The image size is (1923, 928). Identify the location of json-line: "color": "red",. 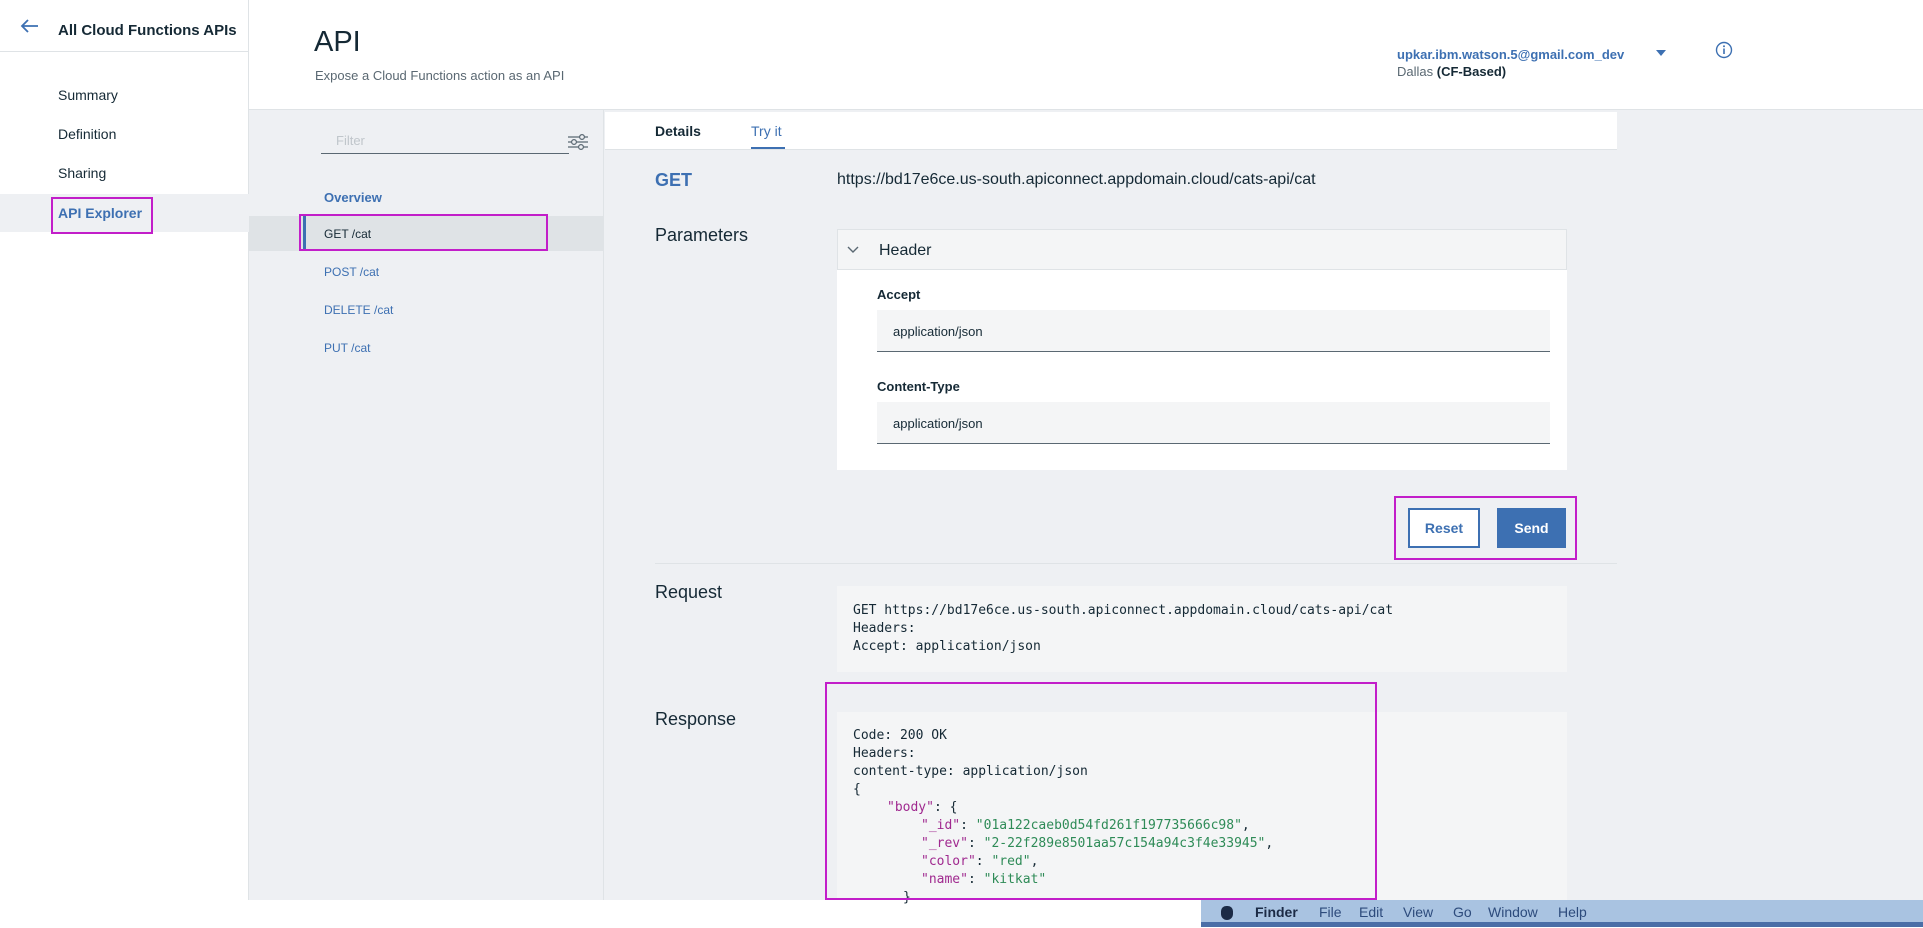
(980, 861).